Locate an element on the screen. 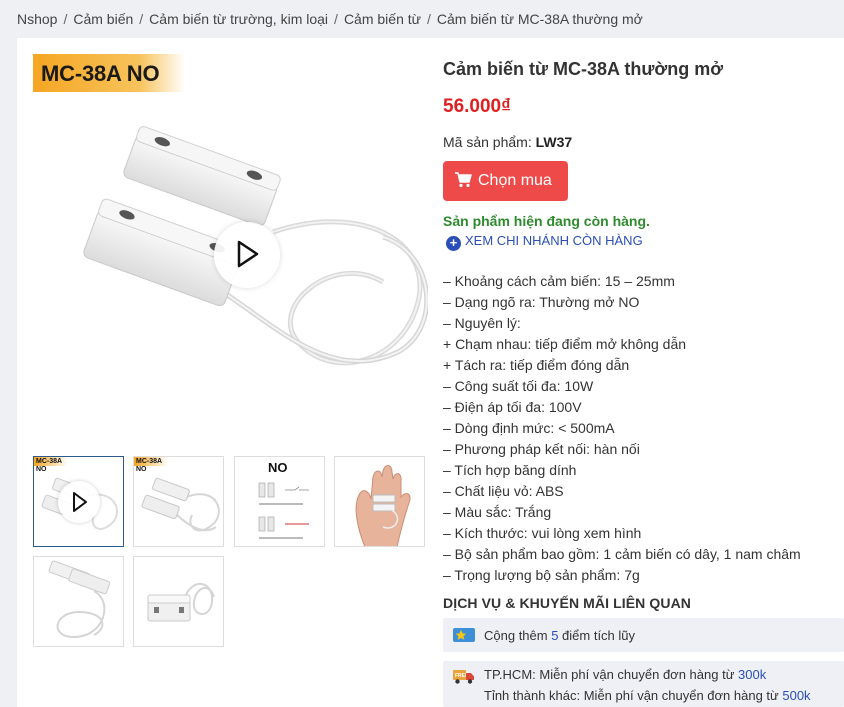 Image resolution: width=844 pixels, height=707 pixels. loyalty-points-text: Cộng thêm 5 điểm tích lũy is located at coordinates (559, 635).